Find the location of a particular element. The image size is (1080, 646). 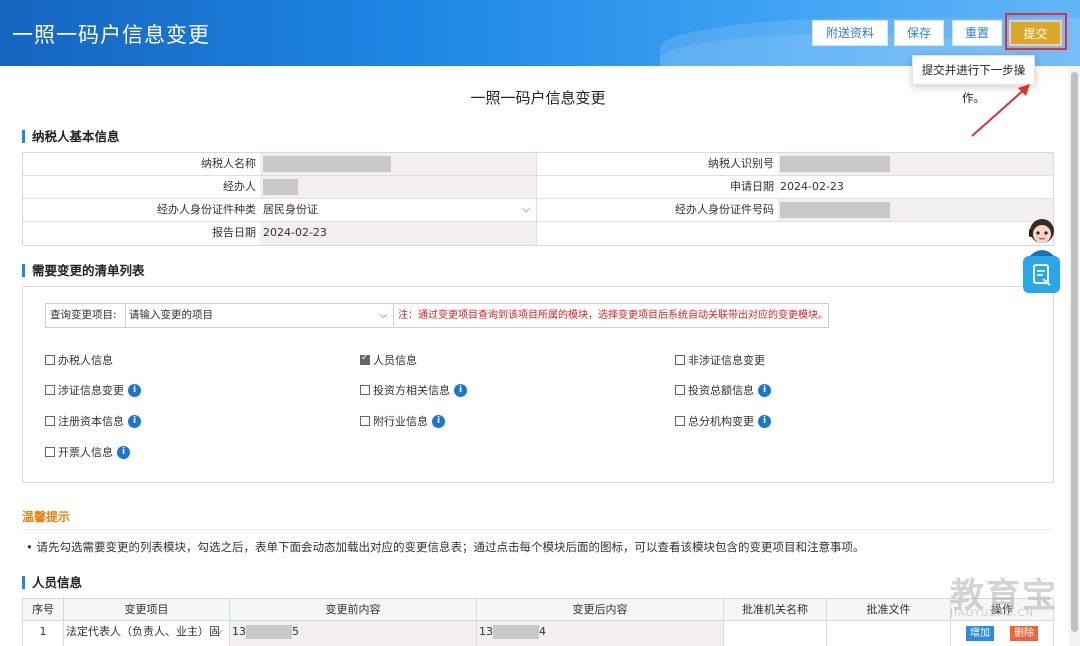

checkbox-label: 注册资本信息 is located at coordinates (91, 421).